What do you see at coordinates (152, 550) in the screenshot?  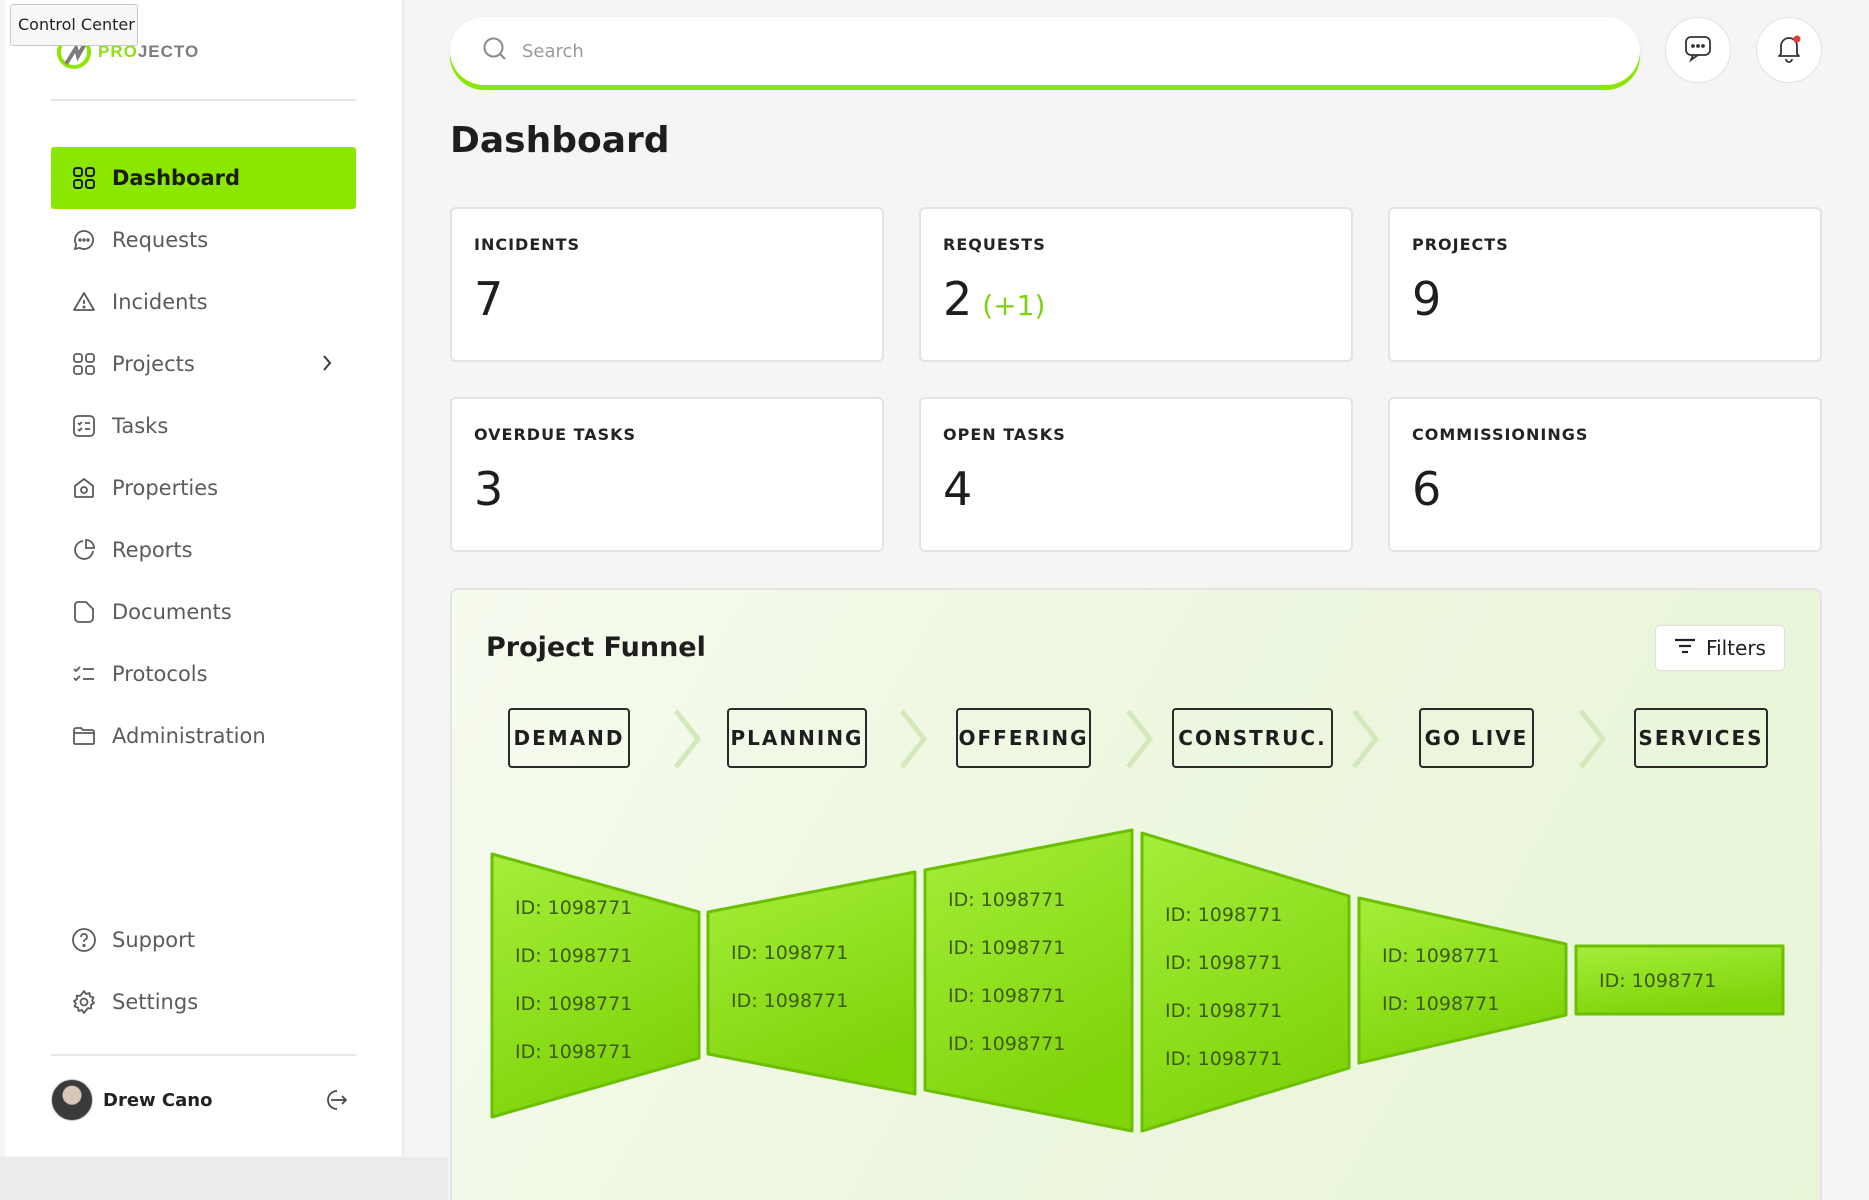 I see `sidebar-item-label: Reports` at bounding box center [152, 550].